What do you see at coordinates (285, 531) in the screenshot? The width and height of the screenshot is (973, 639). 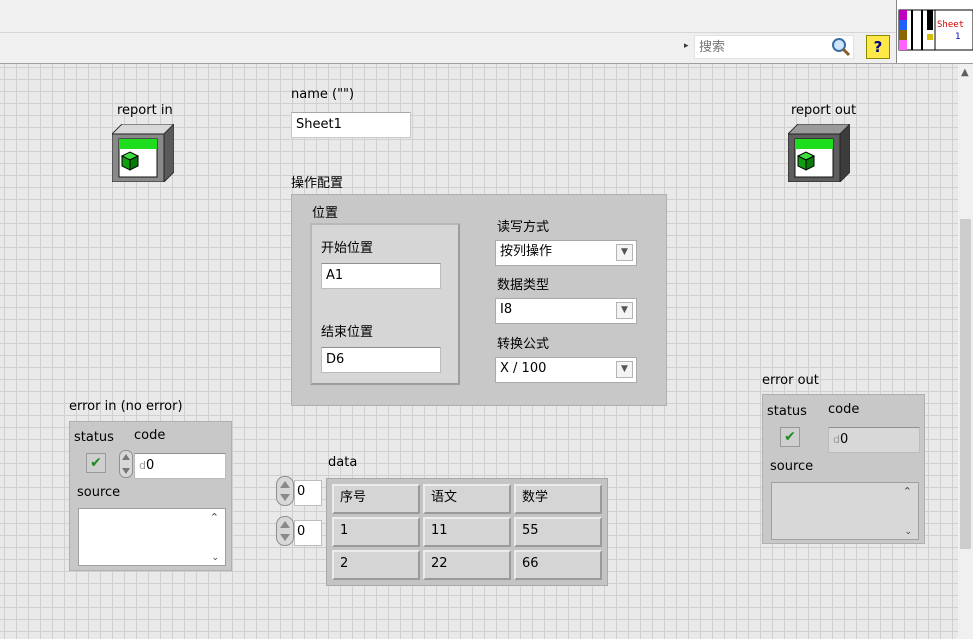 I see `col-index-spinner-icon` at bounding box center [285, 531].